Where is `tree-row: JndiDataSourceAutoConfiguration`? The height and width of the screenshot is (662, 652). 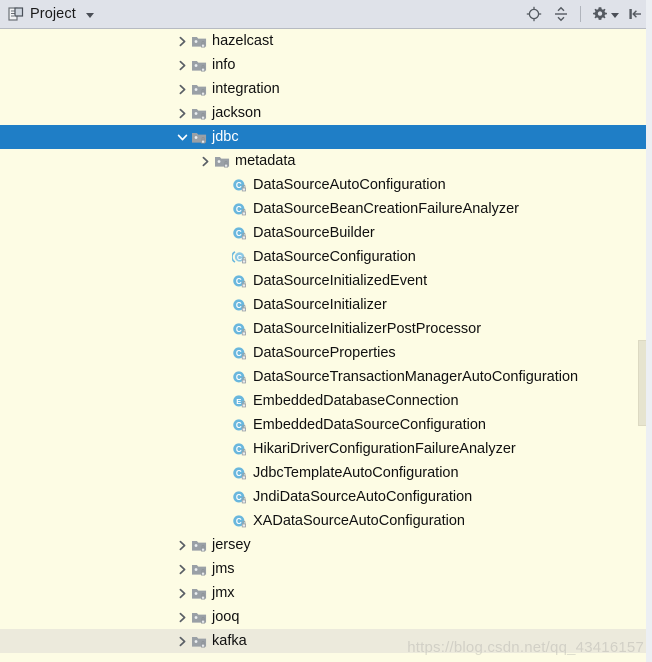 tree-row: JndiDataSourceAutoConfiguration is located at coordinates (326, 497).